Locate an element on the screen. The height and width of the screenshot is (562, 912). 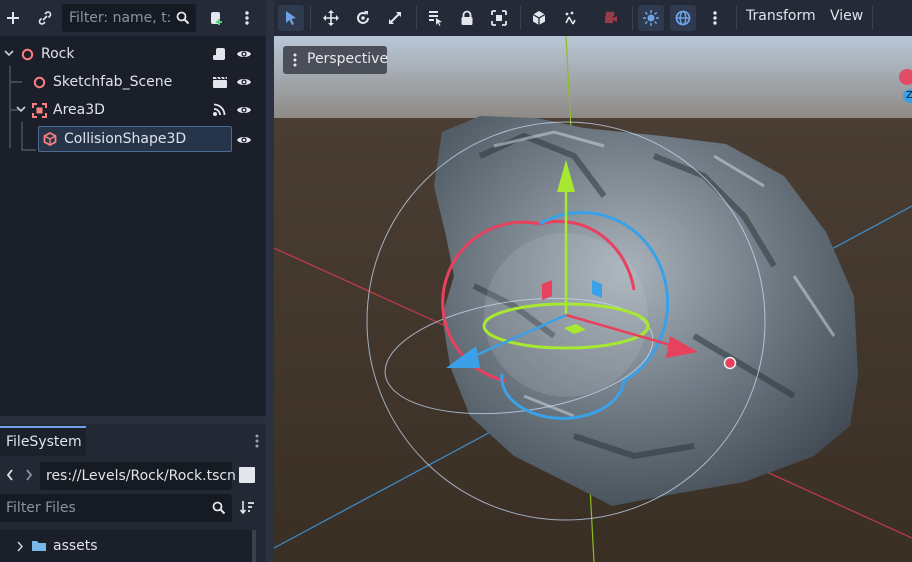
collision-shape-icon is located at coordinates (50, 139).